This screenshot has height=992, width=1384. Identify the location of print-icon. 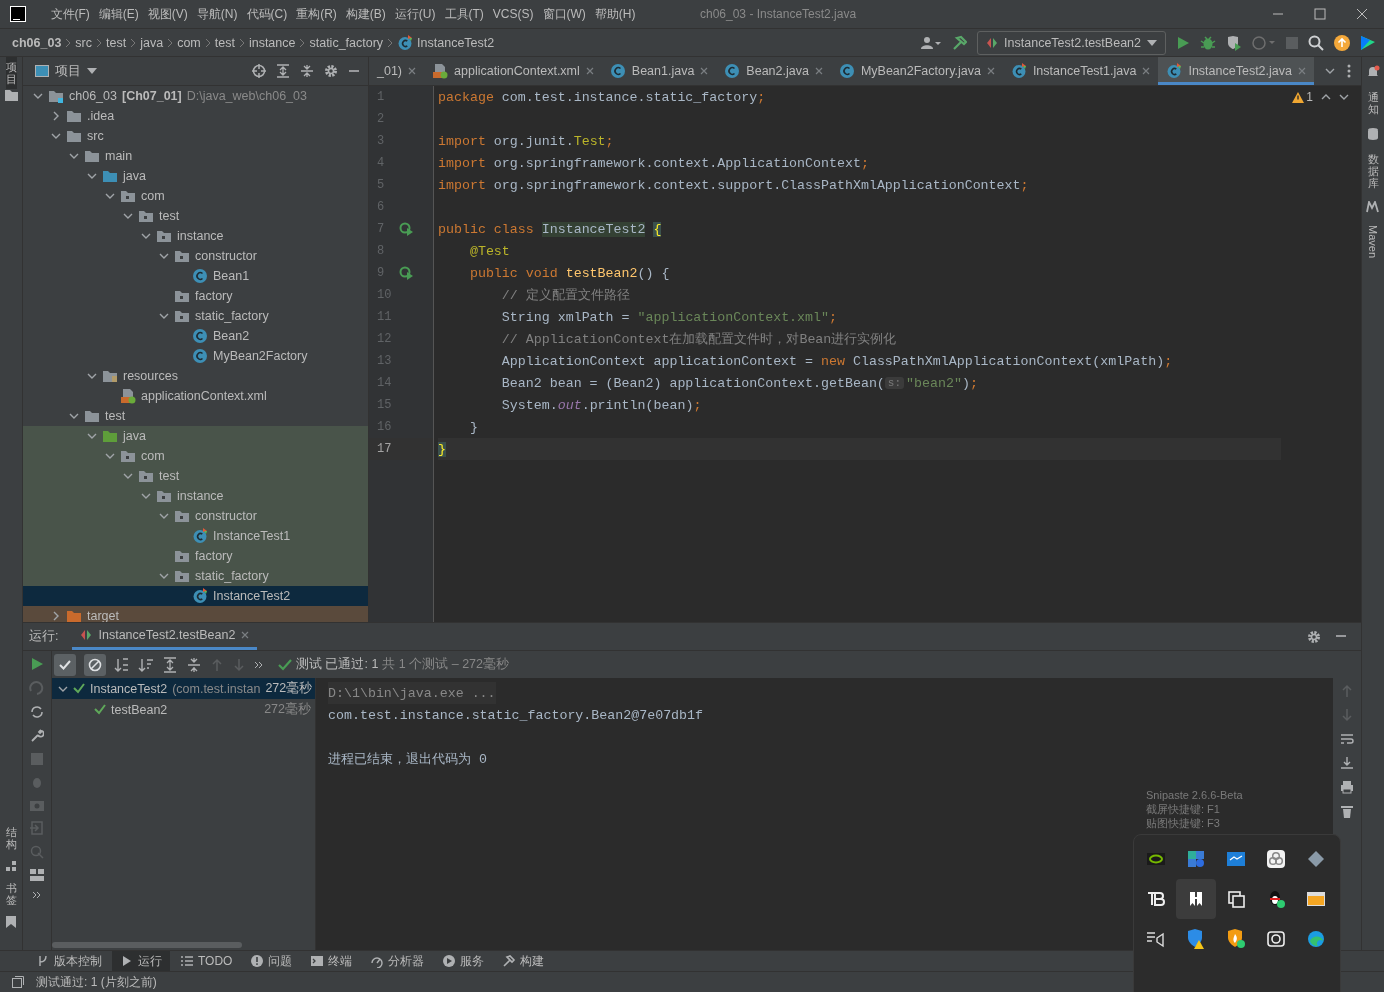
(1347, 787).